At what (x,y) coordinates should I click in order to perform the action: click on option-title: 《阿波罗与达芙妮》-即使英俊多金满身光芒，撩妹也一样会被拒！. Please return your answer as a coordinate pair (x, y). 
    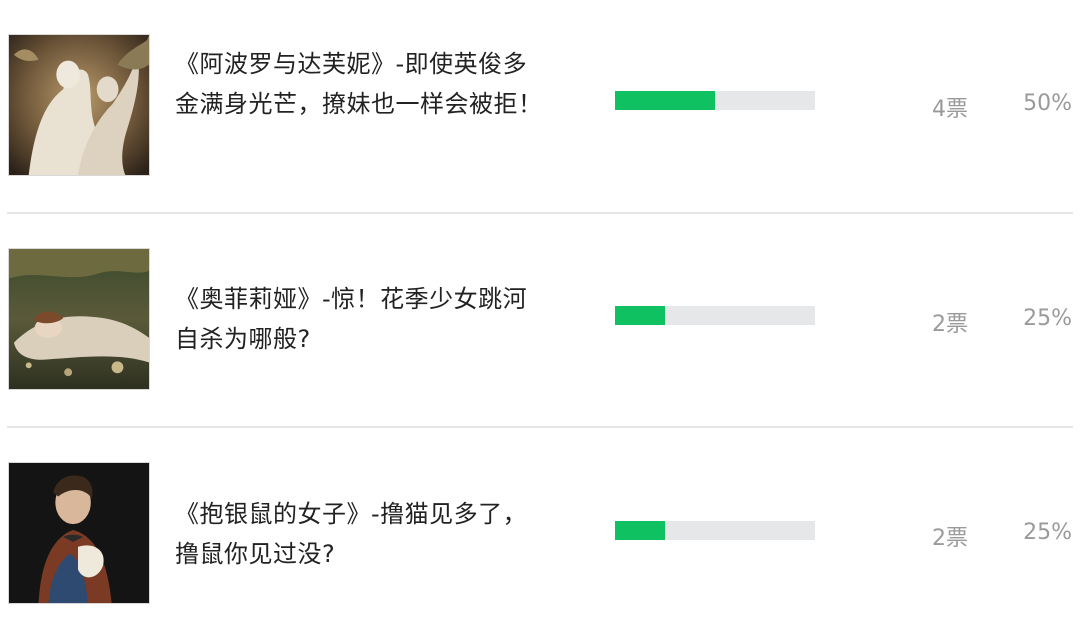
    Looking at the image, I should click on (359, 84).